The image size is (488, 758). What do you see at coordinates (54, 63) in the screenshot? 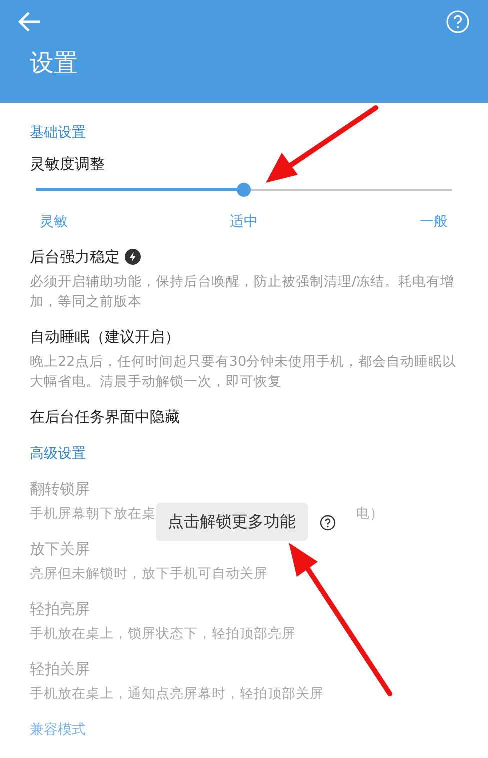
I see `page-title: 设置` at bounding box center [54, 63].